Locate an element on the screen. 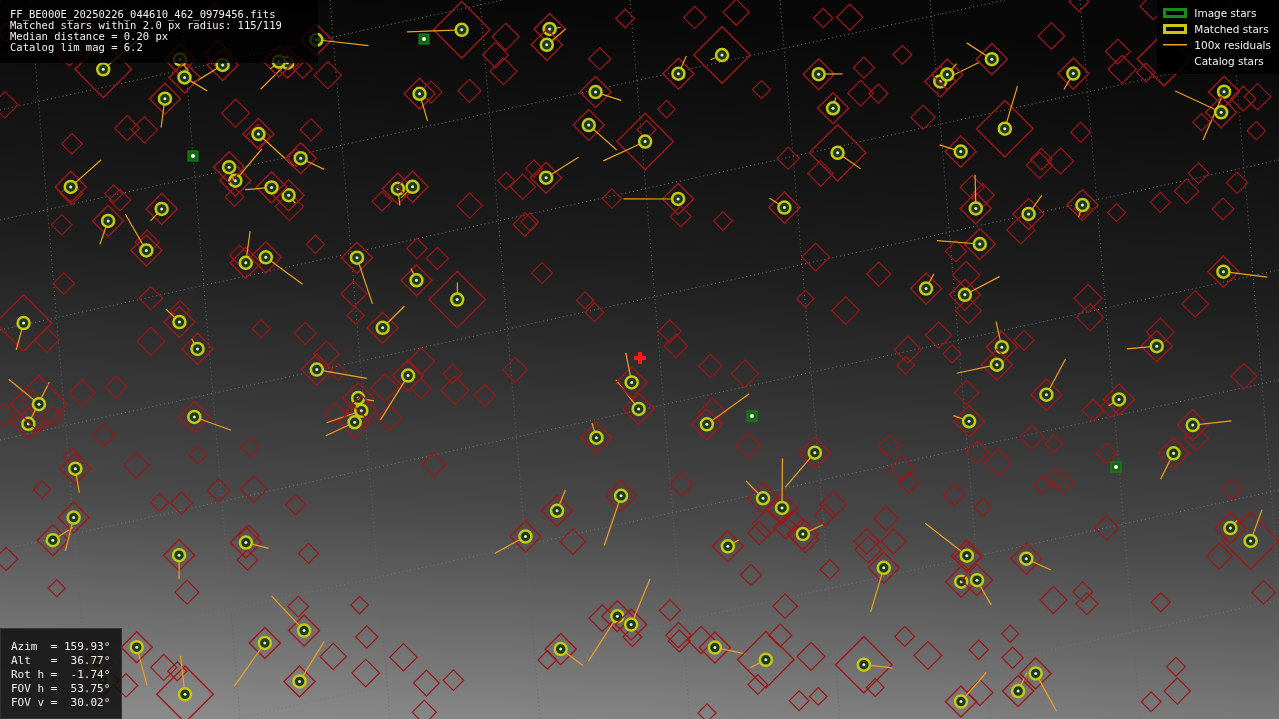 The height and width of the screenshot is (719, 1279). info-text: FF_BE000E_20250226_044610_462_0979456.fits is located at coordinates (143, 14).